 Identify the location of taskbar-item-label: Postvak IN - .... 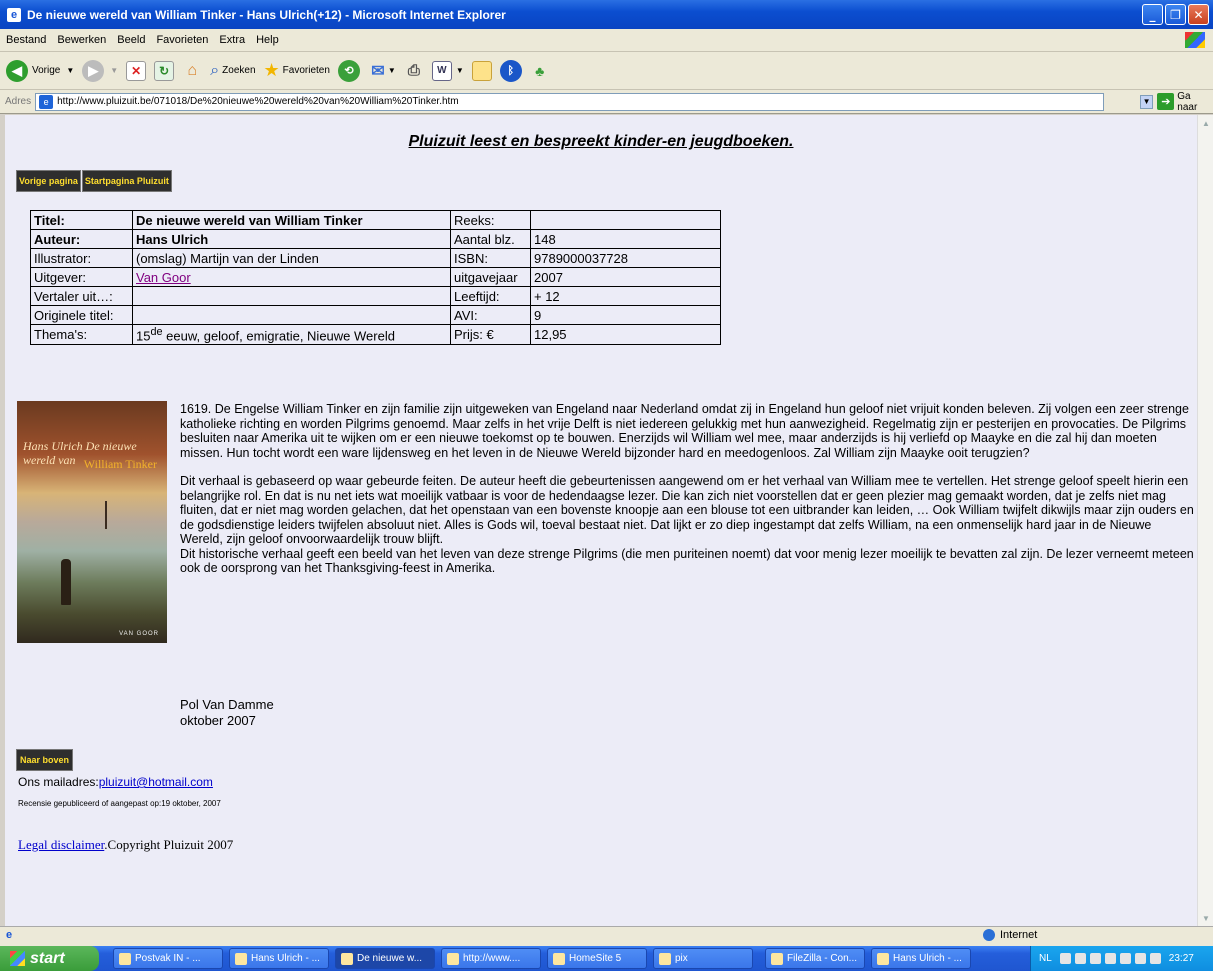
(168, 958).